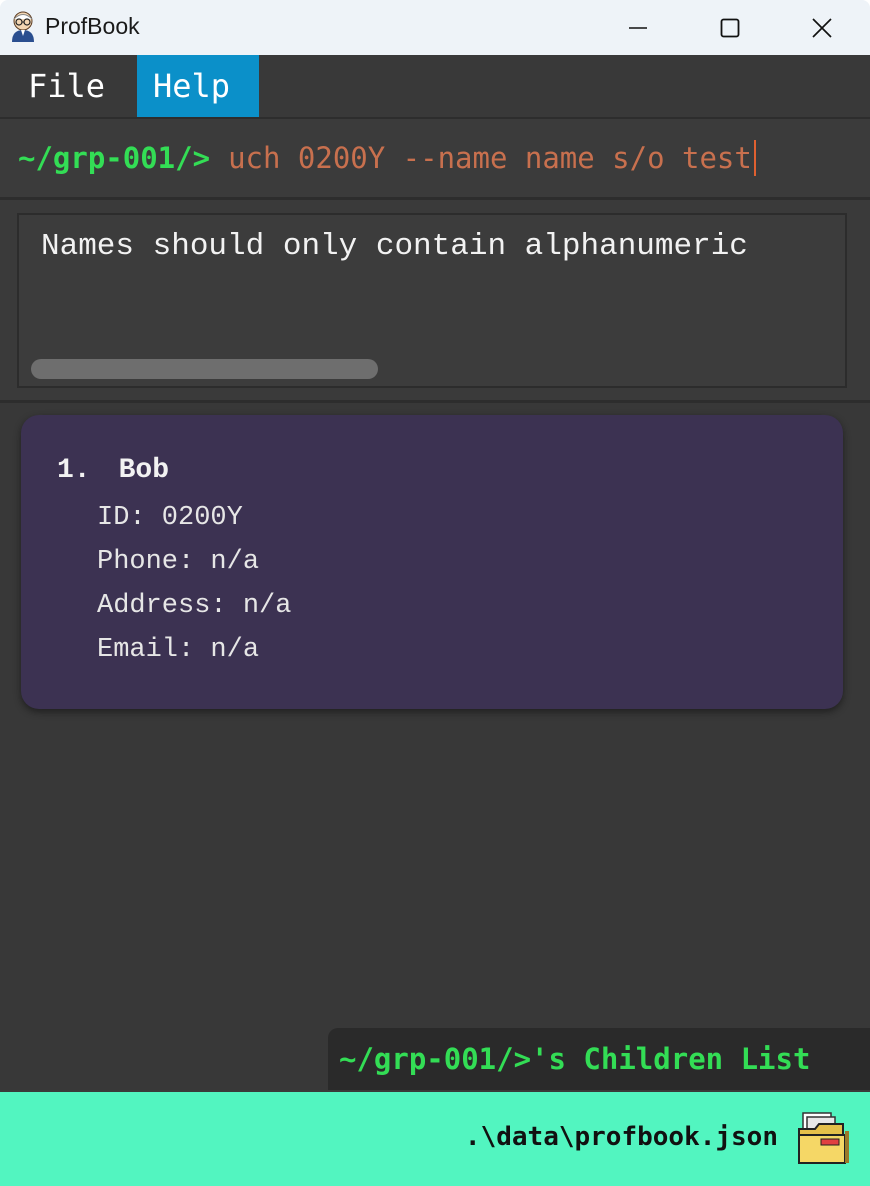 This screenshot has height=1186, width=870. Describe the element at coordinates (114, 158) in the screenshot. I see `command-prompt: ~/grp-001/>` at that location.